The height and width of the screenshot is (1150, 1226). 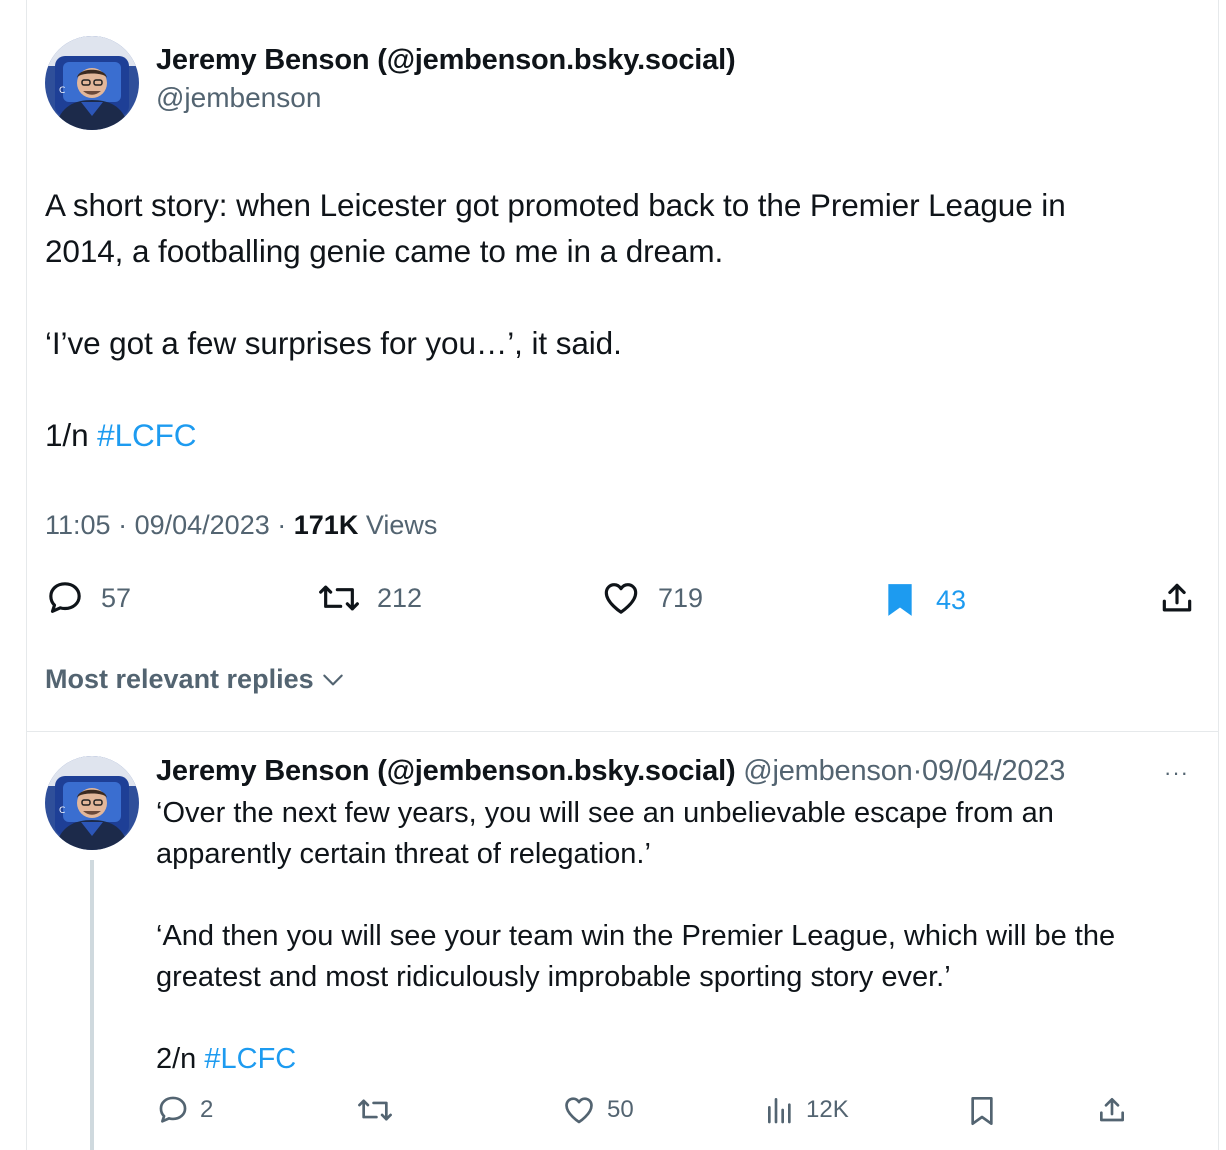 I want to click on reply-author-display-name: Jeremy Benson (@jembenson.bsky.social), so click(x=446, y=771).